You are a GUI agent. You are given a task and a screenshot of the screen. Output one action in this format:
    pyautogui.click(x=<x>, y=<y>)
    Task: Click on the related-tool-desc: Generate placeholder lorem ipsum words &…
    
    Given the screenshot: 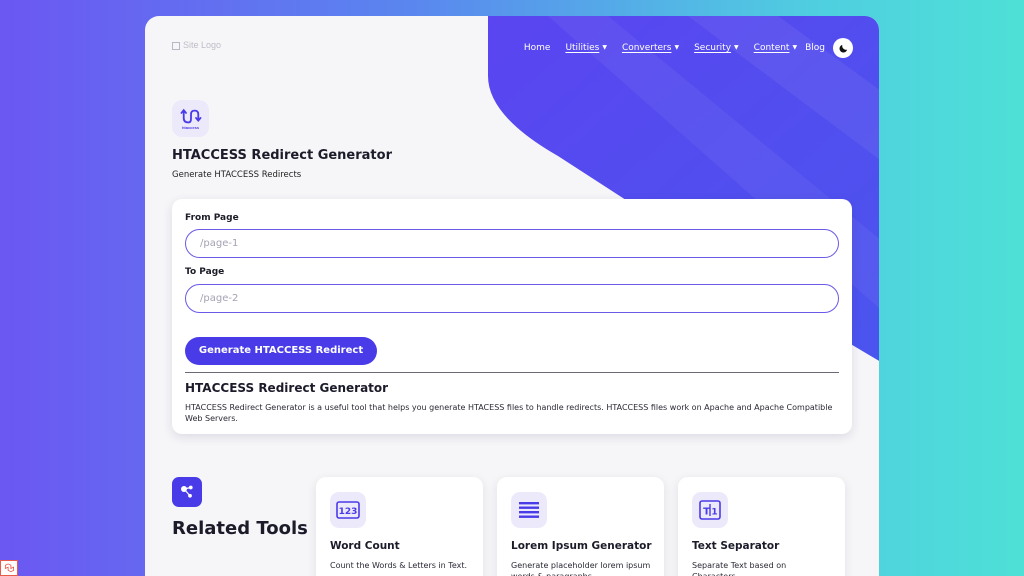 What is the action you would take?
    pyautogui.click(x=581, y=568)
    